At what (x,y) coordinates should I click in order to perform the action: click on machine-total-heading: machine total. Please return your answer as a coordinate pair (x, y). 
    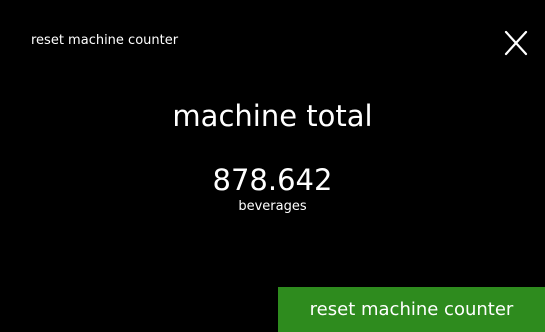
    Looking at the image, I should click on (272, 116).